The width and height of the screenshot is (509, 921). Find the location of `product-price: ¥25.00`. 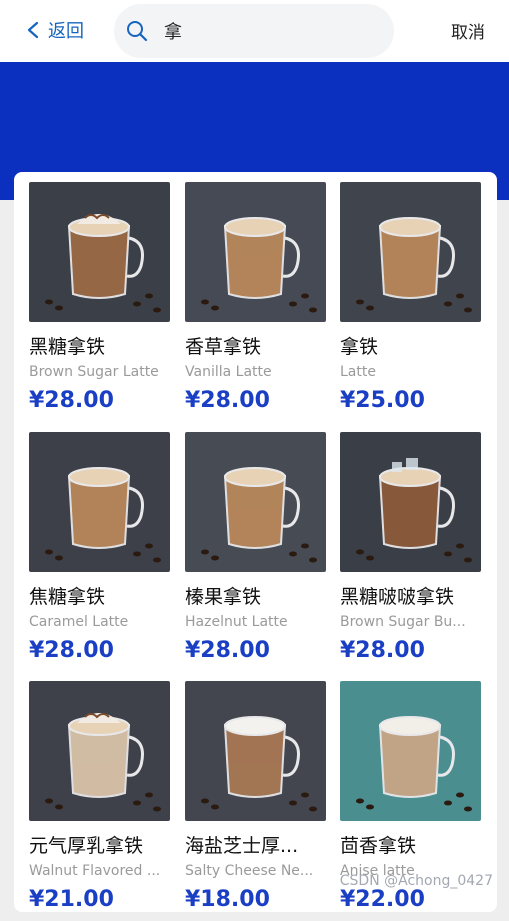

product-price: ¥25.00 is located at coordinates (382, 400).